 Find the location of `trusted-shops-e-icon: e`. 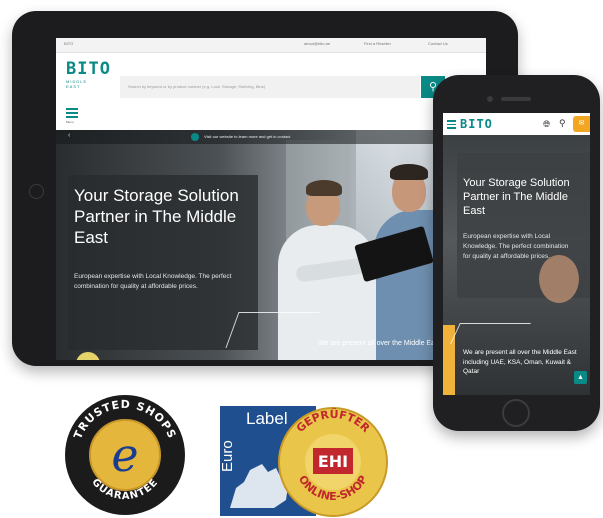

trusted-shops-e-icon: e is located at coordinates (124, 455).